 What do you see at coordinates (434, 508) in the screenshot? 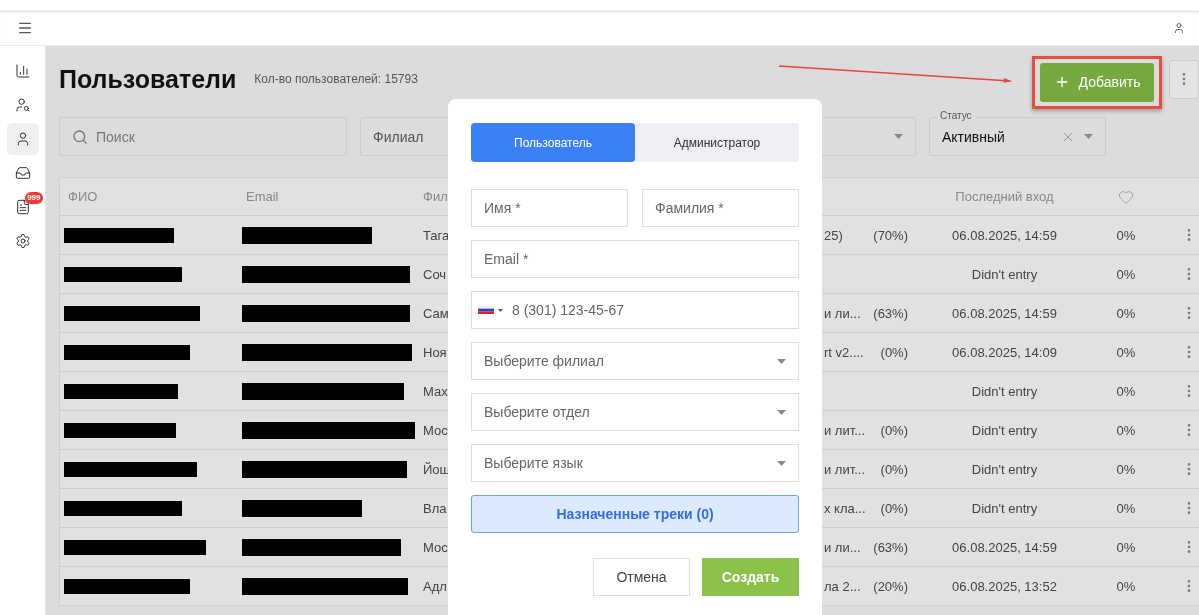
I see `table-cell-text: Вла` at bounding box center [434, 508].